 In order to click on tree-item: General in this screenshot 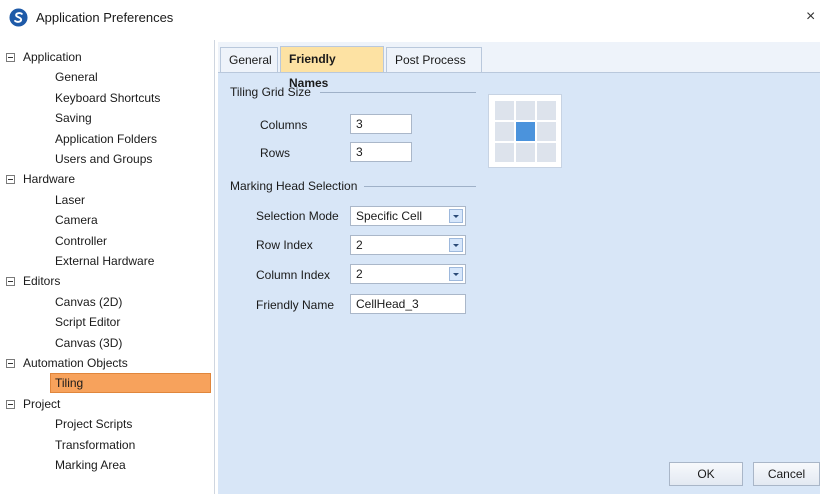, I will do `click(76, 77)`.